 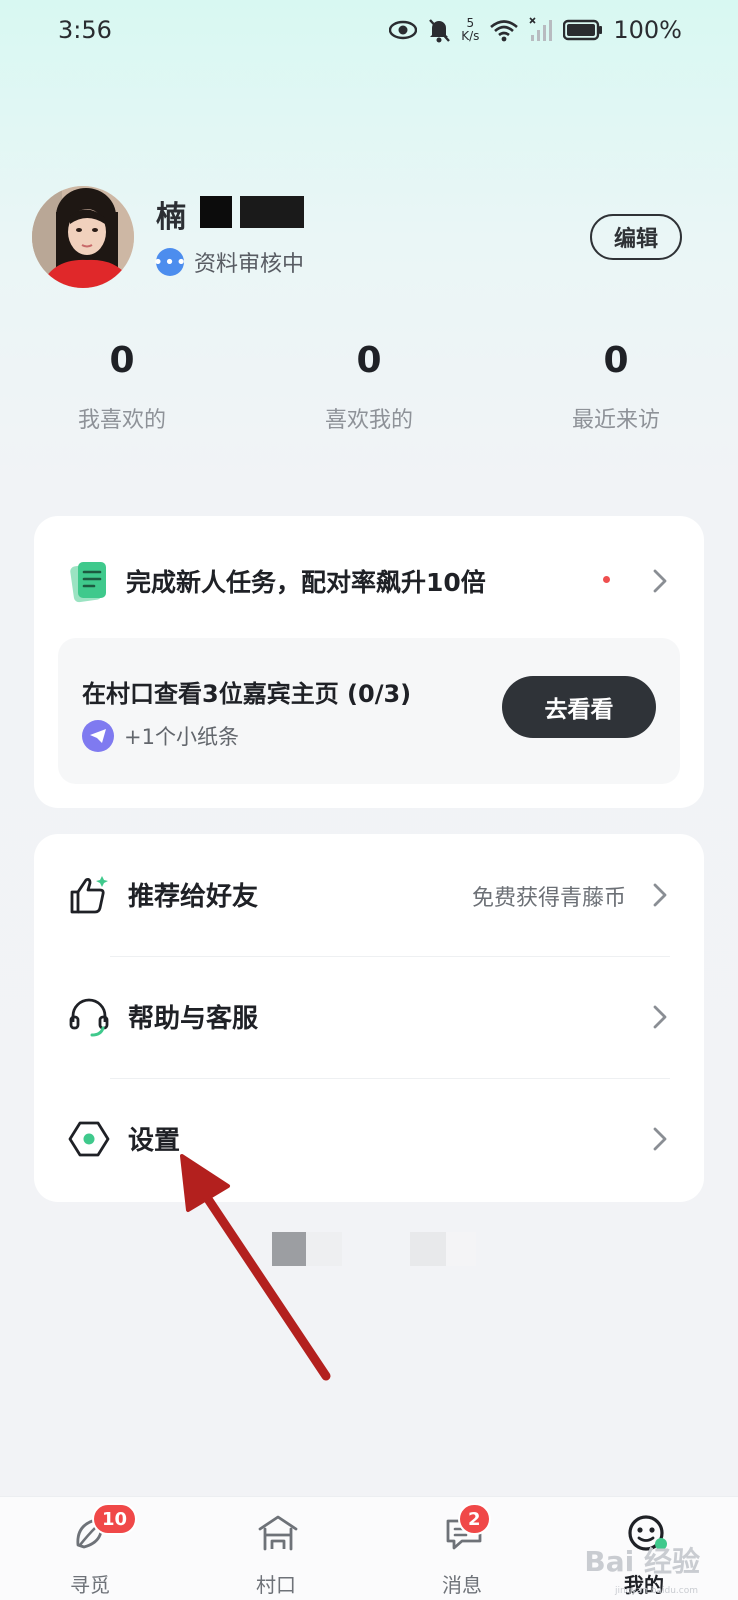 I want to click on paper-plane-icon, so click(x=98, y=736).